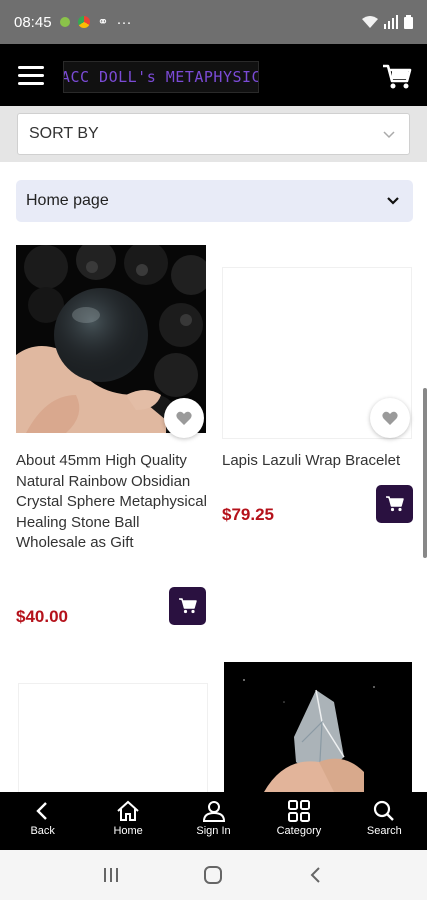 The image size is (427, 900). I want to click on nav-signin-label: Sign In, so click(213, 831).